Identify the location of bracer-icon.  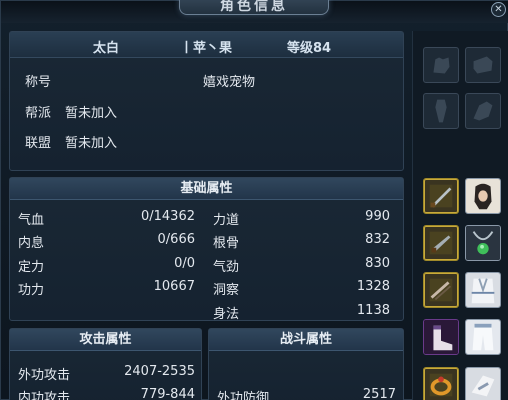
(483, 384).